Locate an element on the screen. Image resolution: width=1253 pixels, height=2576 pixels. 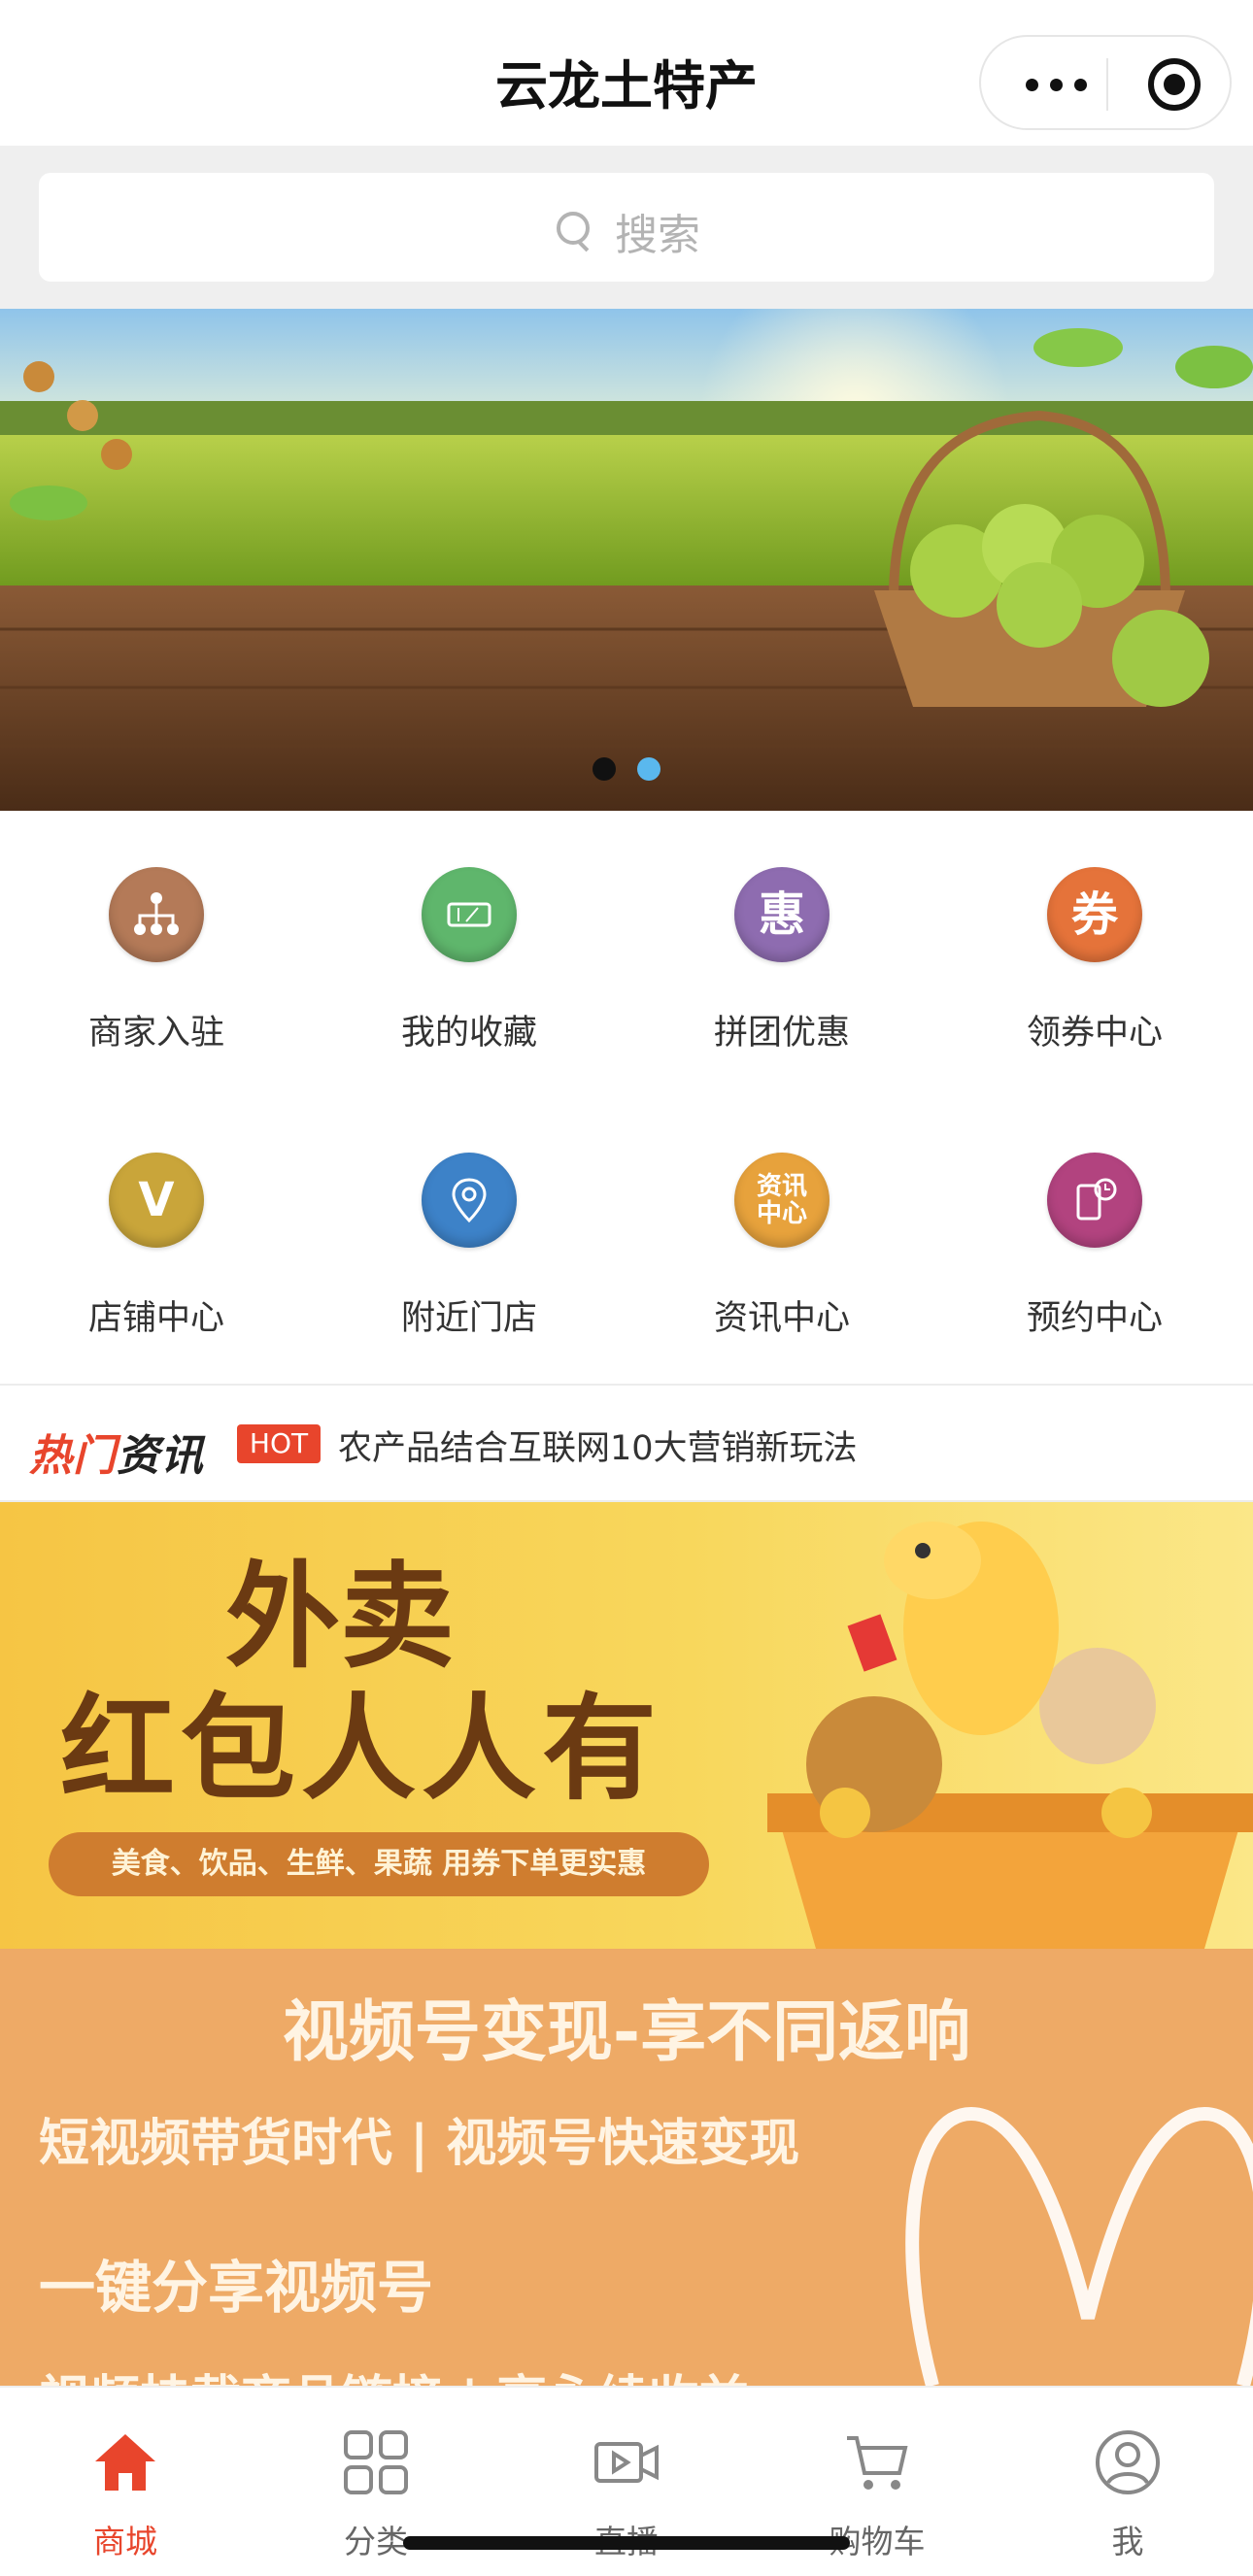
grid-item-label: 店铺中心 is located at coordinates (155, 1318).